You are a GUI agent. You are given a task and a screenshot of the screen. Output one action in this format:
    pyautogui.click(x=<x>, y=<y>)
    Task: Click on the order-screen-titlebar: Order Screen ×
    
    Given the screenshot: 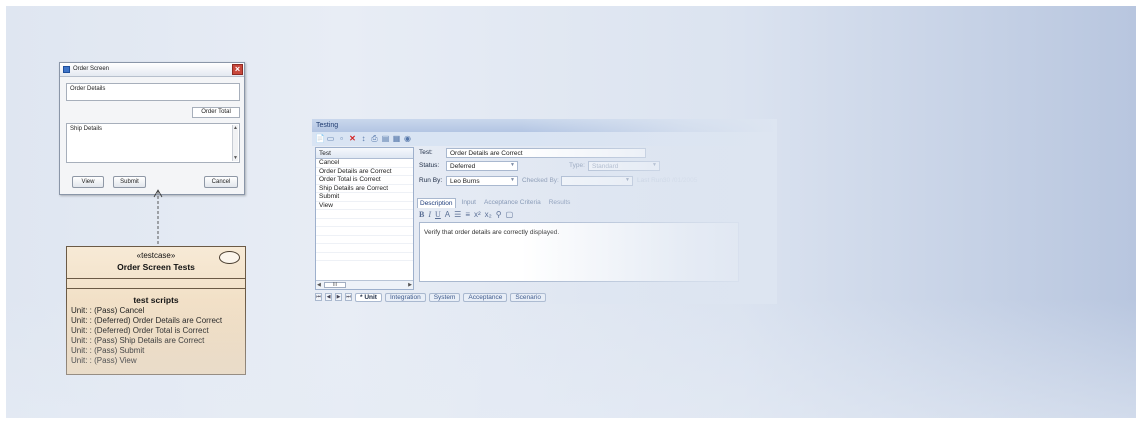 What is the action you would take?
    pyautogui.click(x=152, y=70)
    